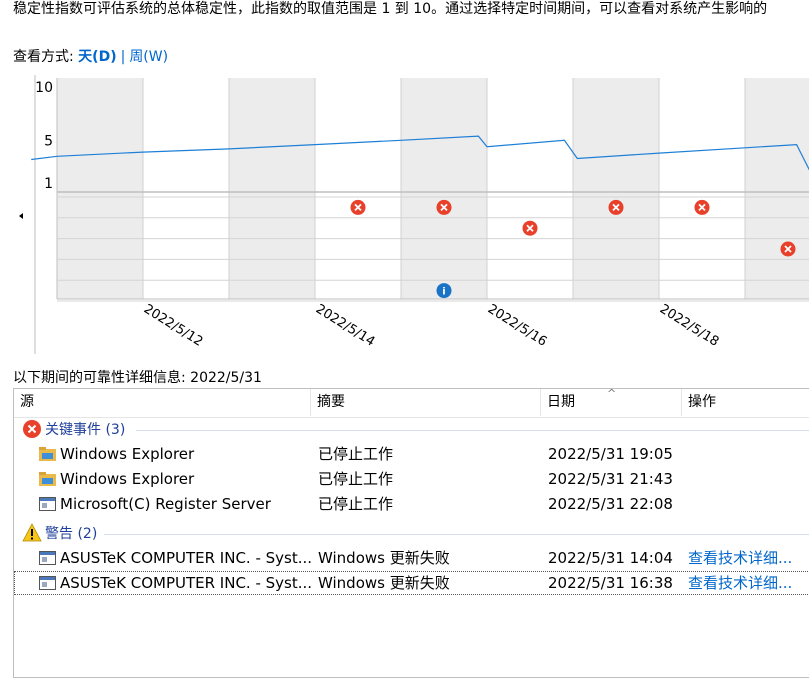 This screenshot has width=809, height=678. I want to click on scroll-left-arrow-icon, so click(21, 216).